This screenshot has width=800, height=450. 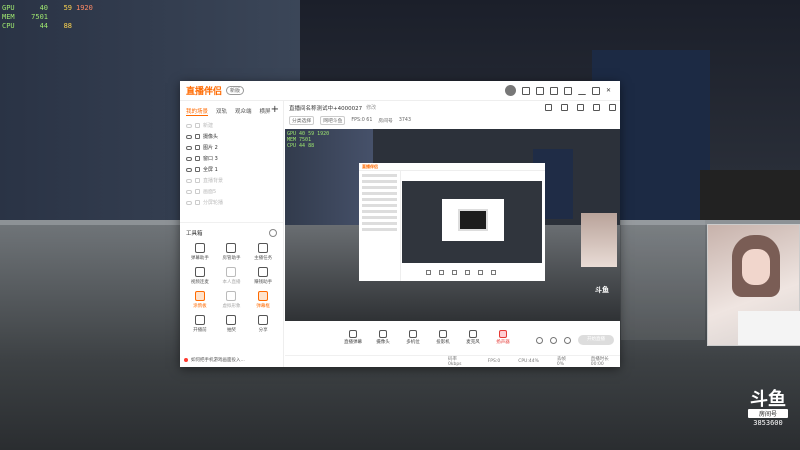 What do you see at coordinates (231, 158) in the screenshot?
I see `scene-item: 窗口 3` at bounding box center [231, 158].